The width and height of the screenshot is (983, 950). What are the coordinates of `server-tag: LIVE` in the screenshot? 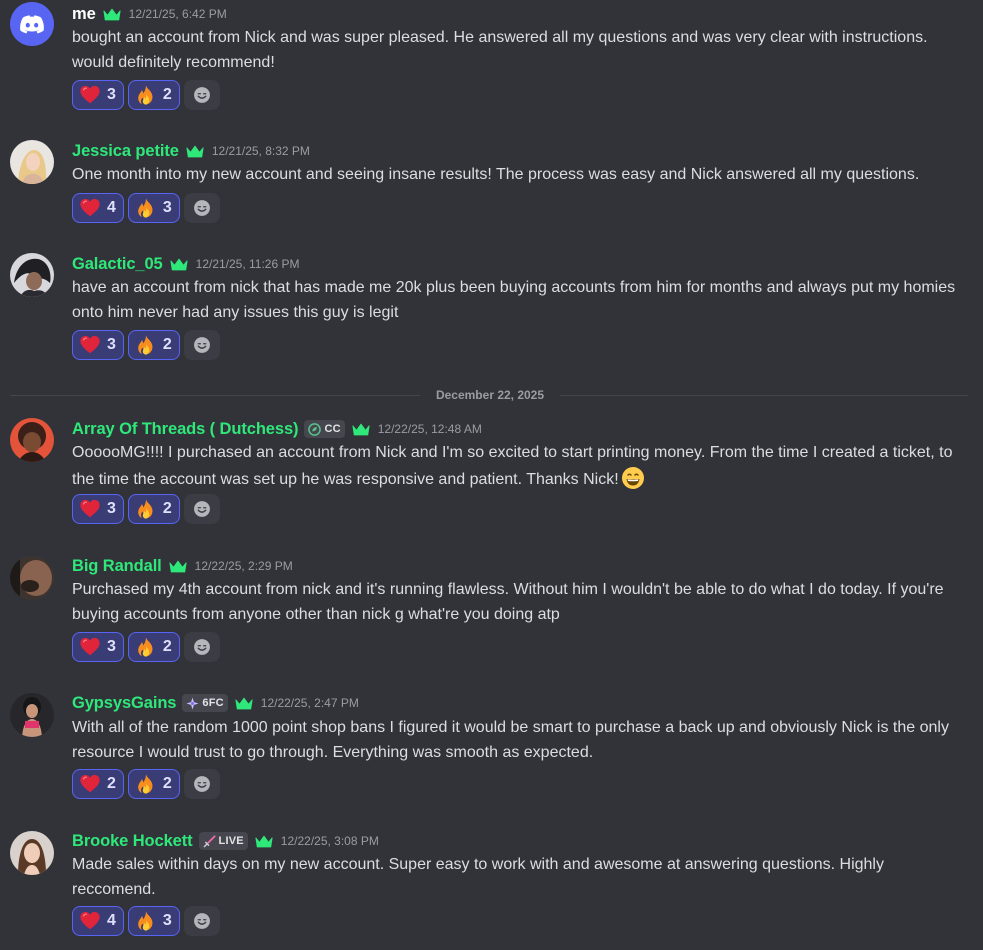 It's located at (223, 841).